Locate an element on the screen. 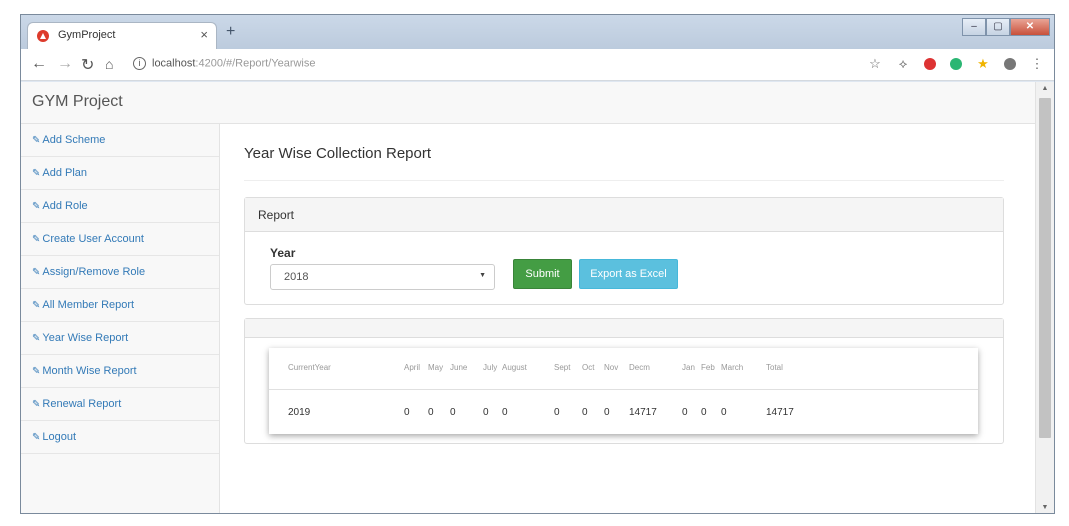 This screenshot has width=1069, height=526. table-header: Sept is located at coordinates (562, 367).